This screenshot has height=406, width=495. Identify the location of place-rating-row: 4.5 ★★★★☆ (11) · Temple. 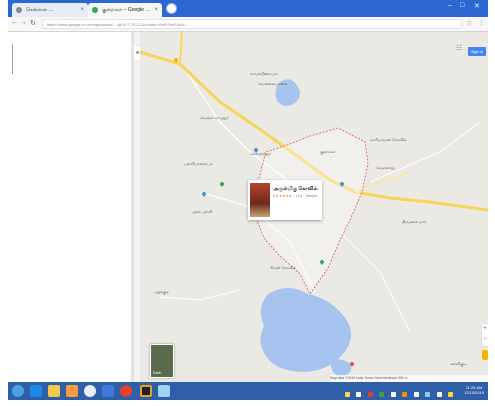
(295, 196).